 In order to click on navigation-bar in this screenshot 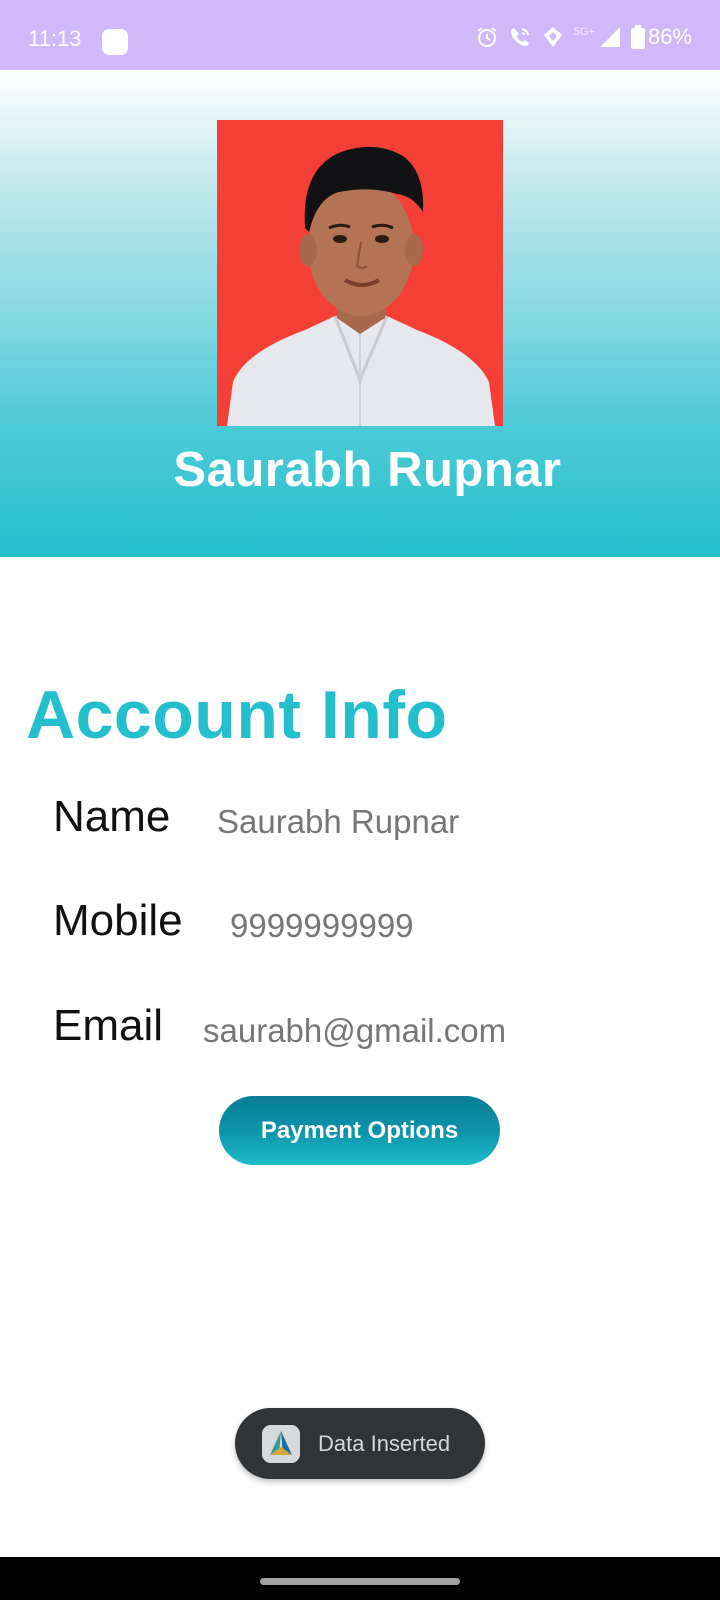, I will do `click(360, 1578)`.